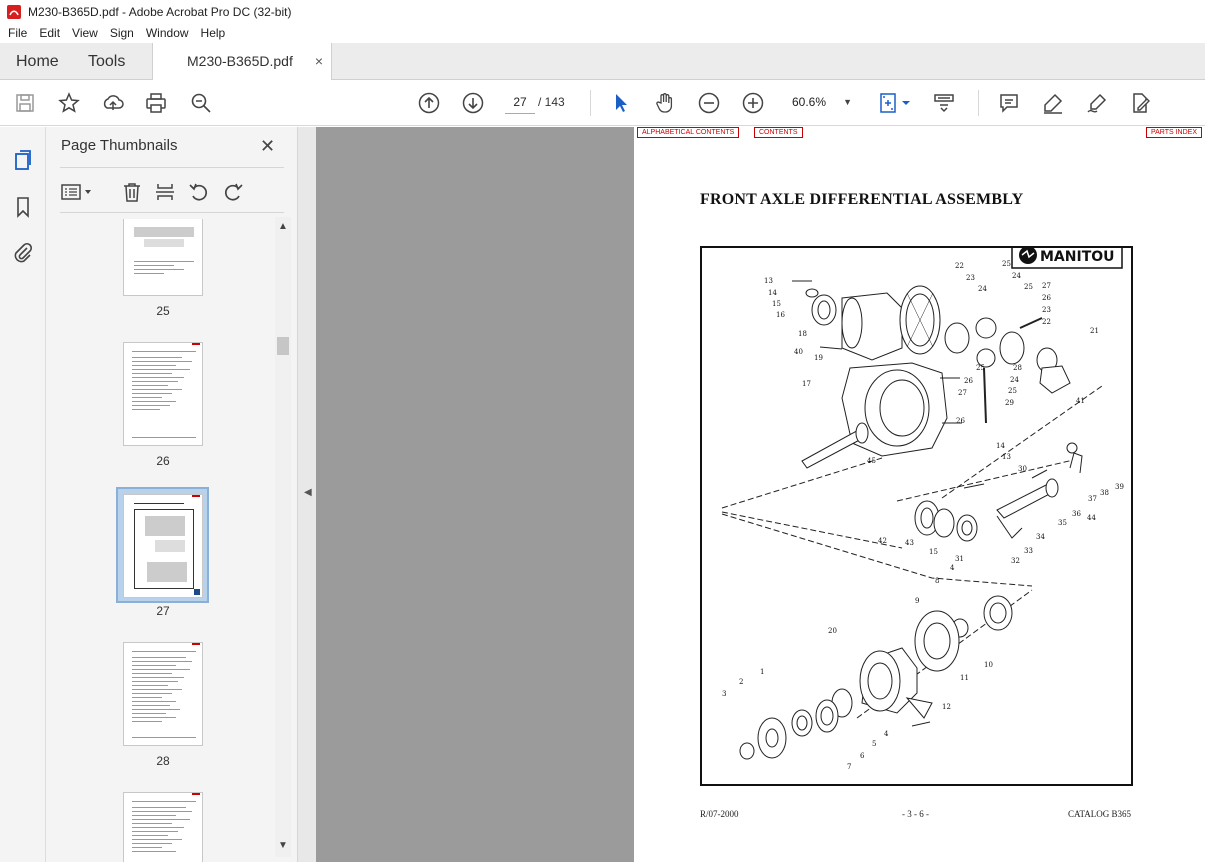  Describe the element at coordinates (888, 103) in the screenshot. I see `page-fit-icon` at that location.